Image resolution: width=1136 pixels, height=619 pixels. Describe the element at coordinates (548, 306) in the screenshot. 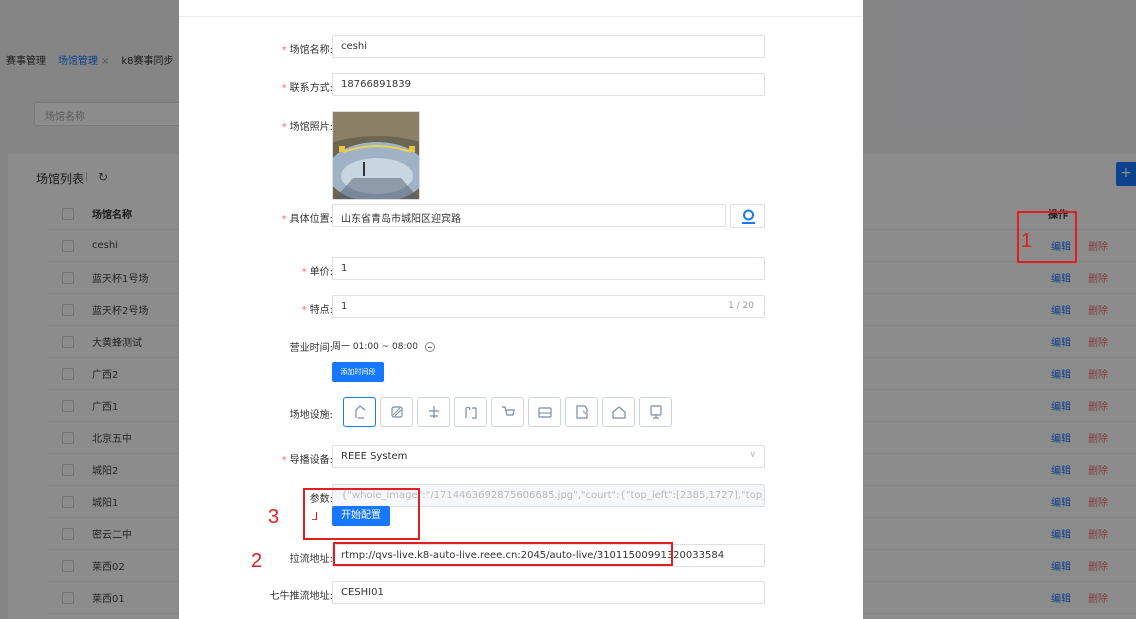

I see `feature-input: 1 1 / 20` at that location.